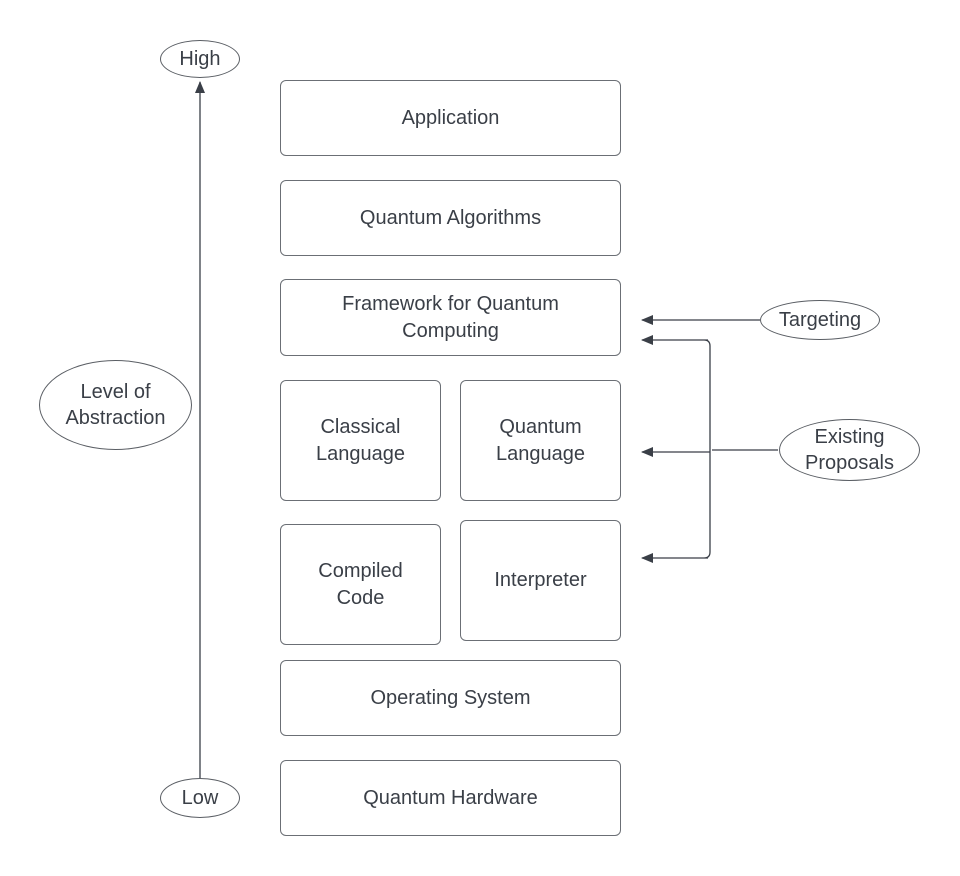  What do you see at coordinates (115, 405) in the screenshot?
I see `level-of-abstraction-label: Level of Abstraction` at bounding box center [115, 405].